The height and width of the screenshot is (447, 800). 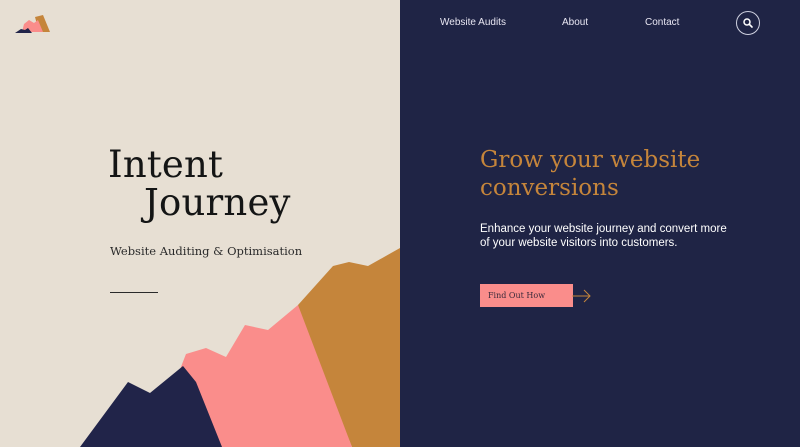 What do you see at coordinates (575, 22) in the screenshot?
I see `nav-about: About` at bounding box center [575, 22].